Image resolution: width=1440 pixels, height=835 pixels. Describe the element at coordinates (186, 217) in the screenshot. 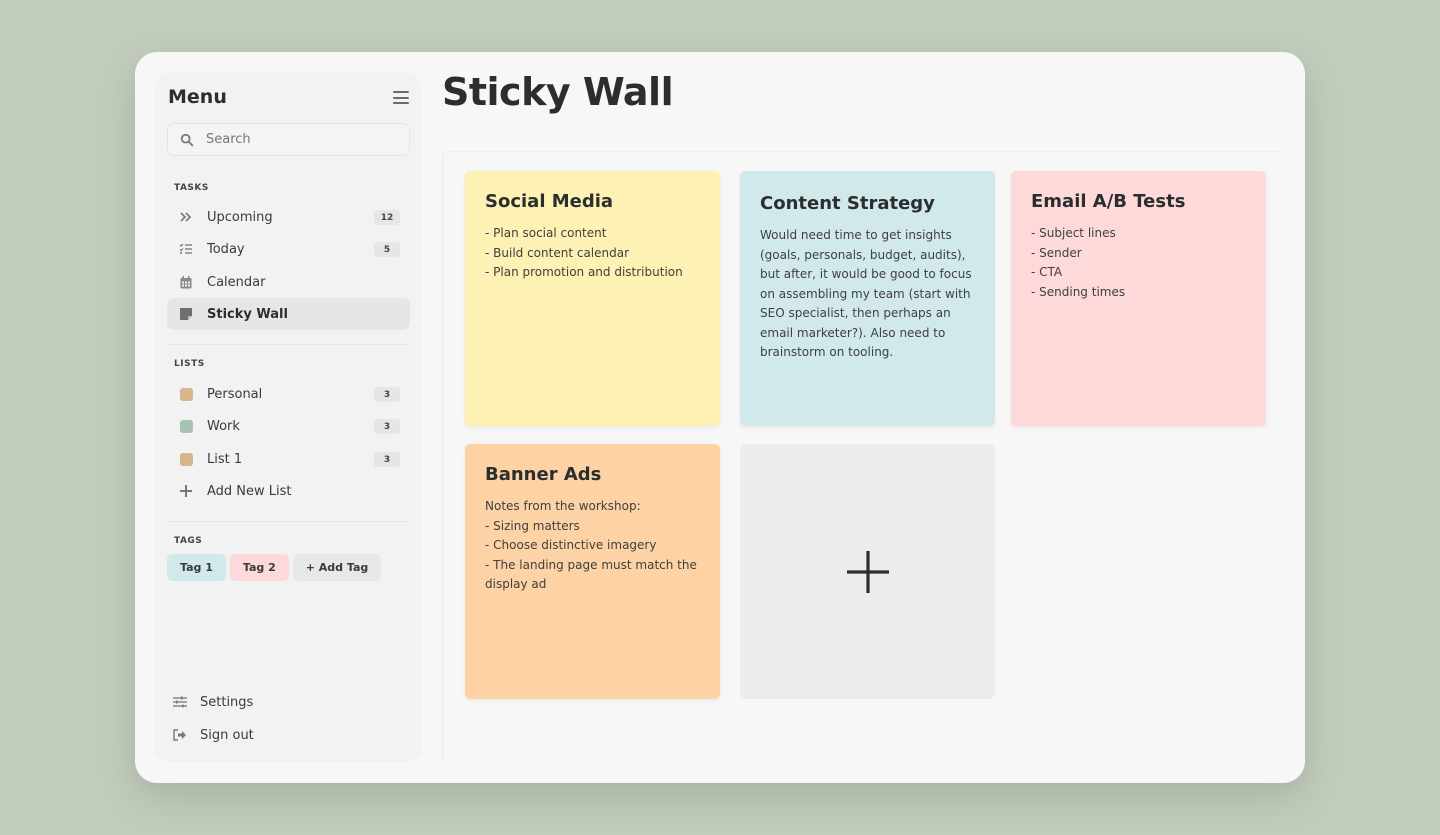

I see `double-chevron-right-icon` at that location.